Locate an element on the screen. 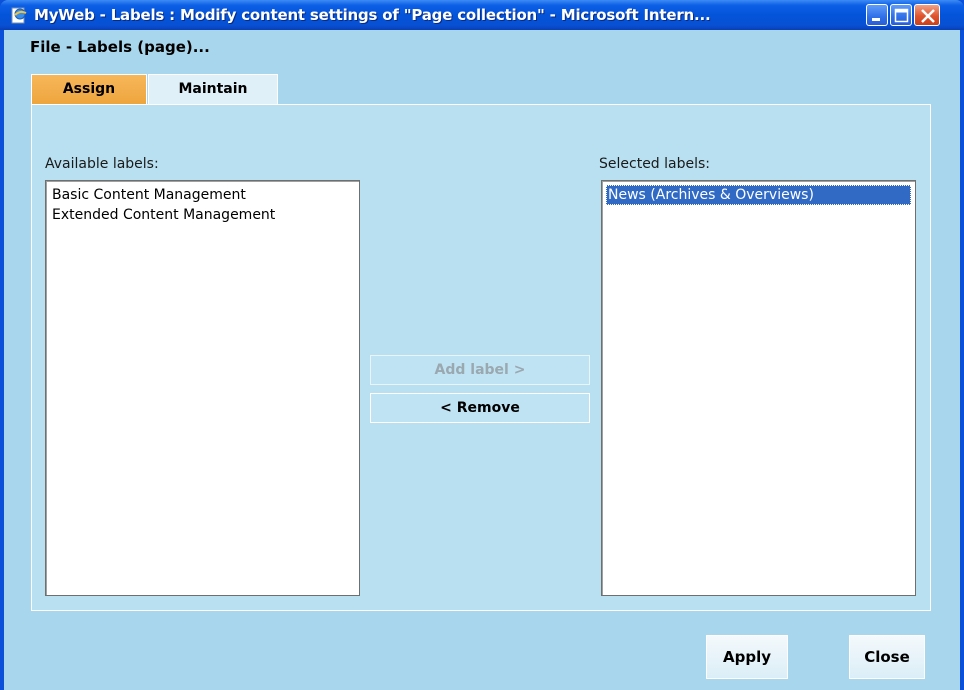  apply-button: Apply is located at coordinates (747, 657).